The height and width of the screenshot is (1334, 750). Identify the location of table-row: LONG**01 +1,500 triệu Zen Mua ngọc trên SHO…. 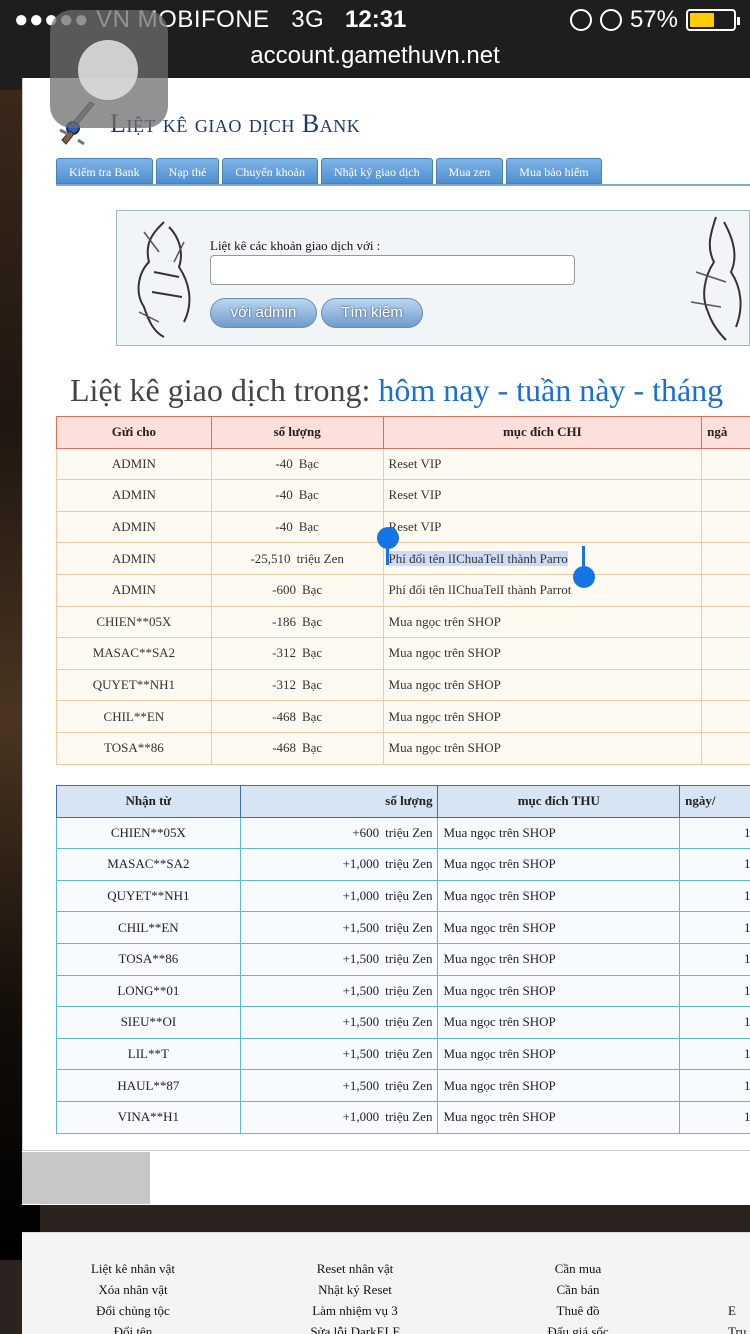
(403, 991).